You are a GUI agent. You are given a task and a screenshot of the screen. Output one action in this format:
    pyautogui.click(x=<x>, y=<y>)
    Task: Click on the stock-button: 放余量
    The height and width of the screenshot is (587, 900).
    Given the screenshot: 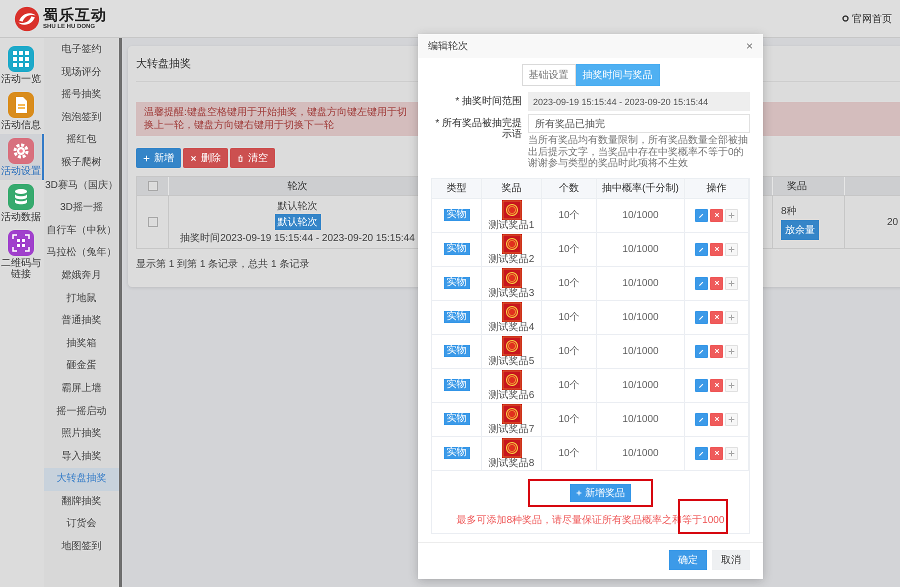 What is the action you would take?
    pyautogui.click(x=800, y=230)
    